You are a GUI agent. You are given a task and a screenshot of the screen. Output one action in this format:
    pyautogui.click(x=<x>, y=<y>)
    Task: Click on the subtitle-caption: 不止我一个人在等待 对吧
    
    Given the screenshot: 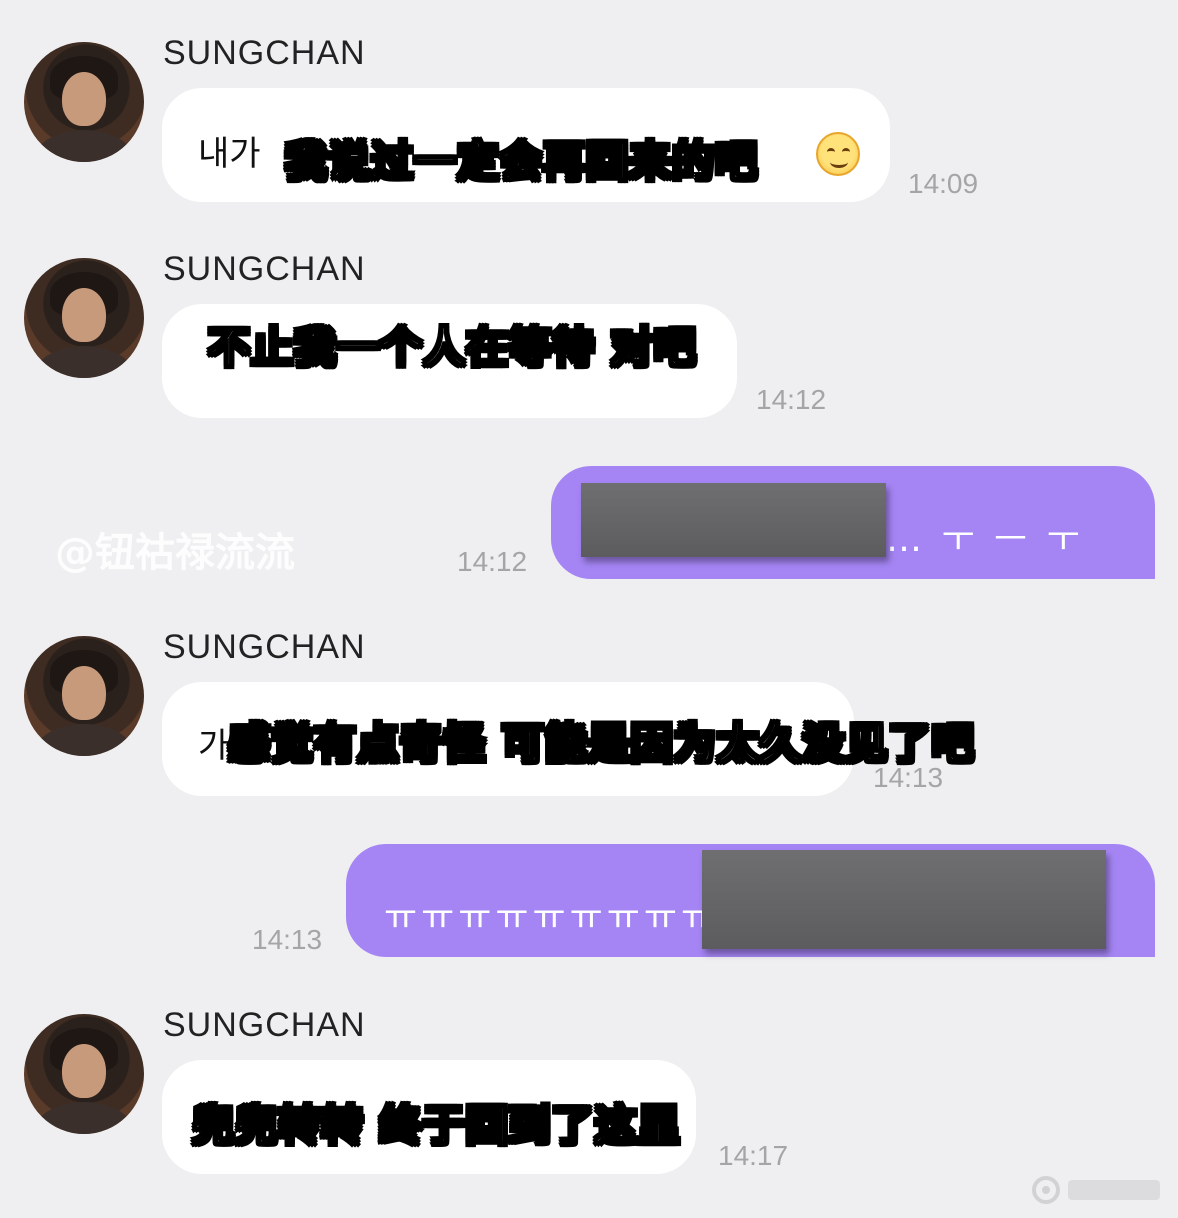 What is the action you would take?
    pyautogui.click(x=452, y=347)
    